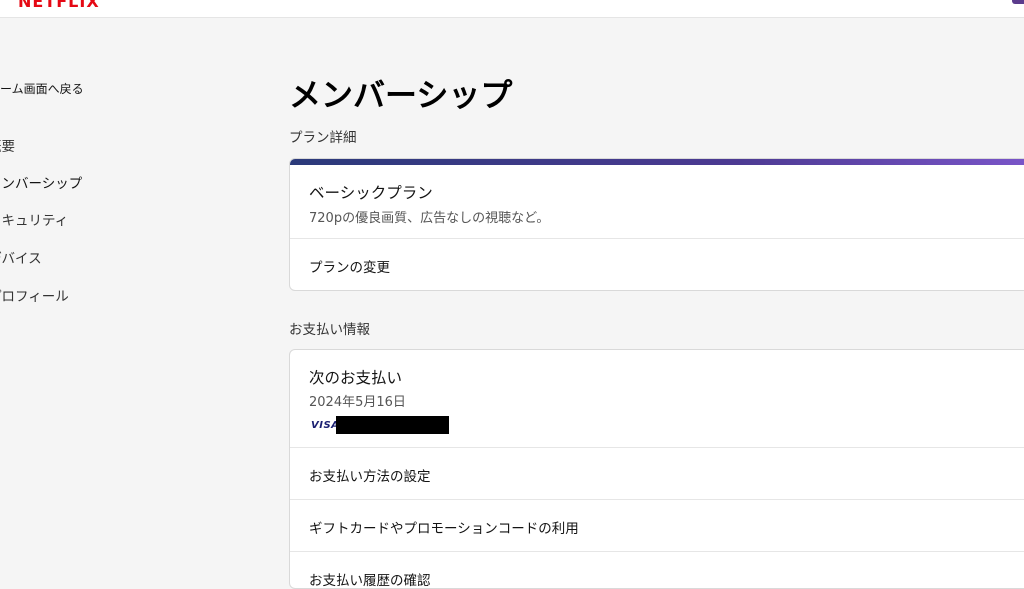 The image size is (1024, 589). I want to click on sidebar-item-membership: メンバーシップ, so click(41, 182).